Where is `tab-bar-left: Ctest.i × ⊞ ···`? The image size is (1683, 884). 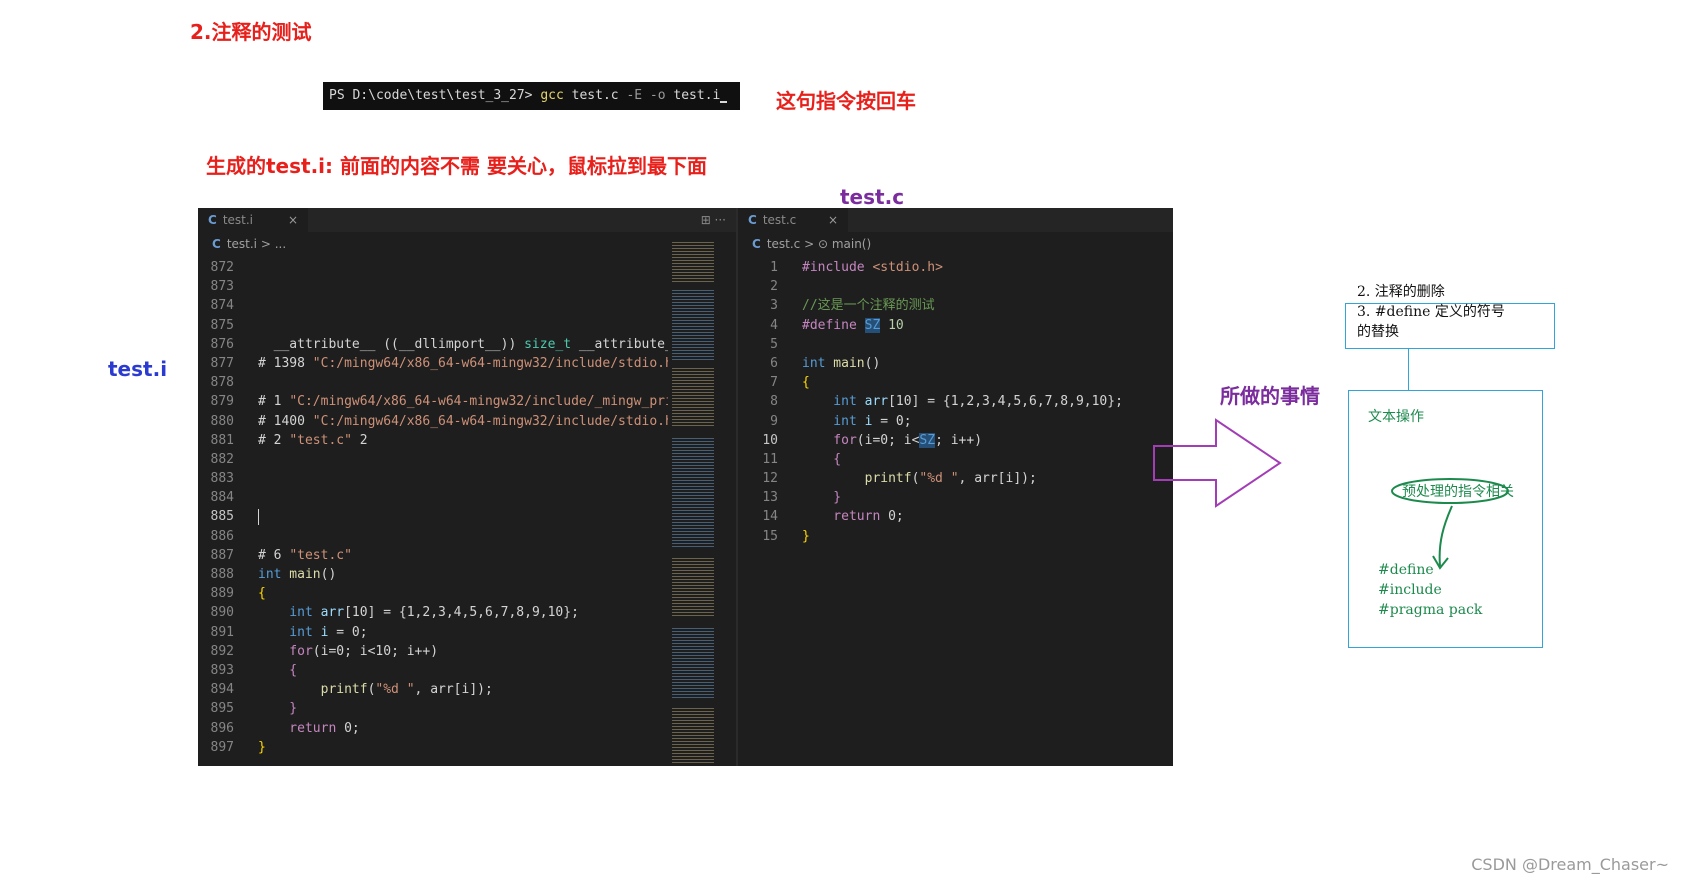 tab-bar-left: Ctest.i × ⊞ ··· is located at coordinates (467, 220).